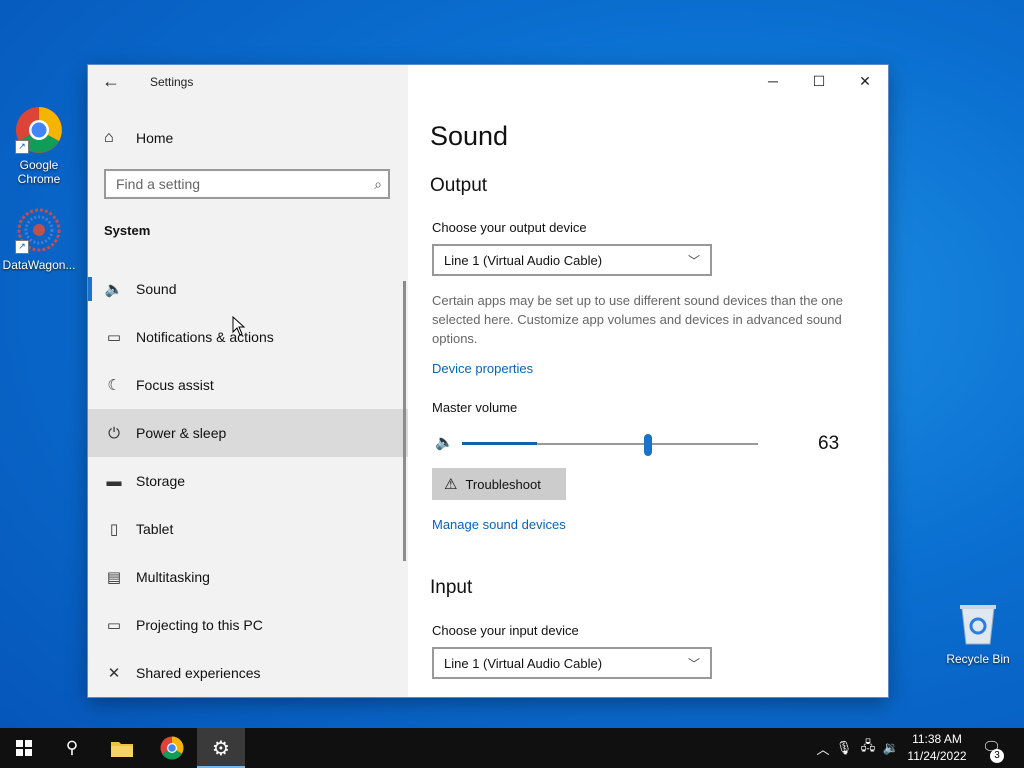 Image resolution: width=1024 pixels, height=768 pixels. Describe the element at coordinates (248, 529) in the screenshot. I see `sidebar-item-tablet: ▯ Tablet` at that location.